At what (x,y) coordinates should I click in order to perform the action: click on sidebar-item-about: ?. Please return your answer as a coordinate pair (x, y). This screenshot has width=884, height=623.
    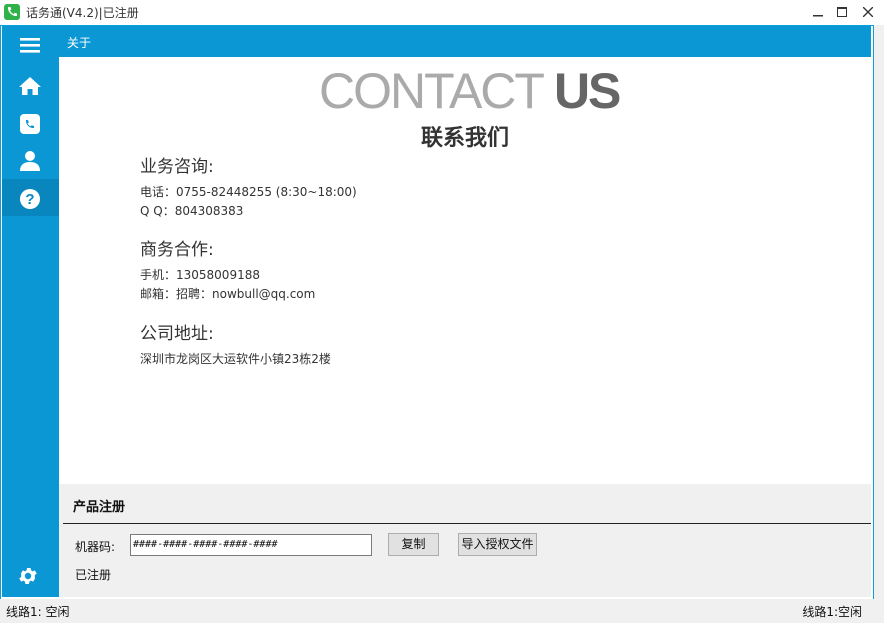
    Looking at the image, I should click on (30, 197).